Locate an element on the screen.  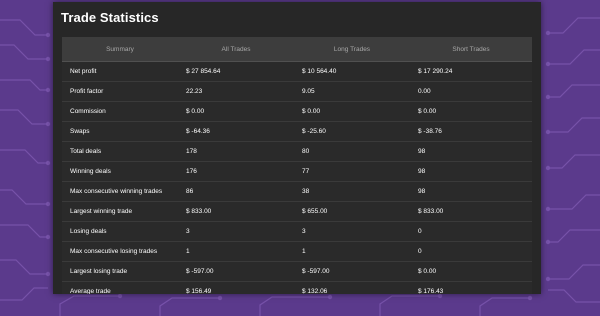
cell-short-trades: $ 17 290.24 is located at coordinates (435, 71).